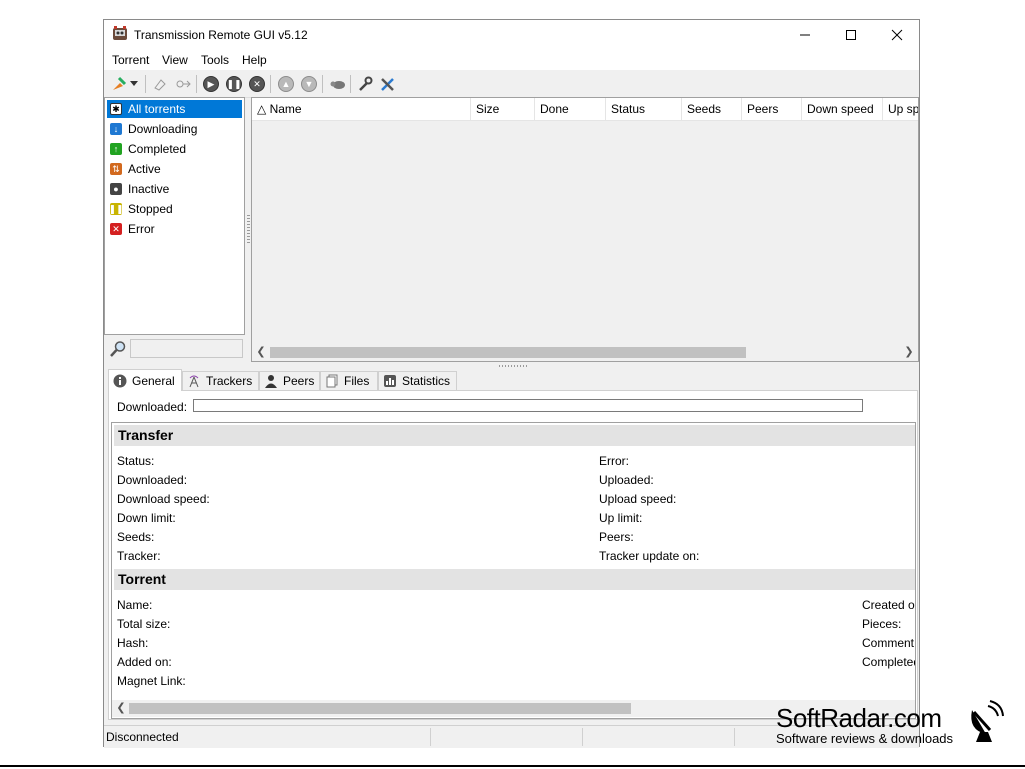  I want to click on column-done: Done, so click(570, 109).